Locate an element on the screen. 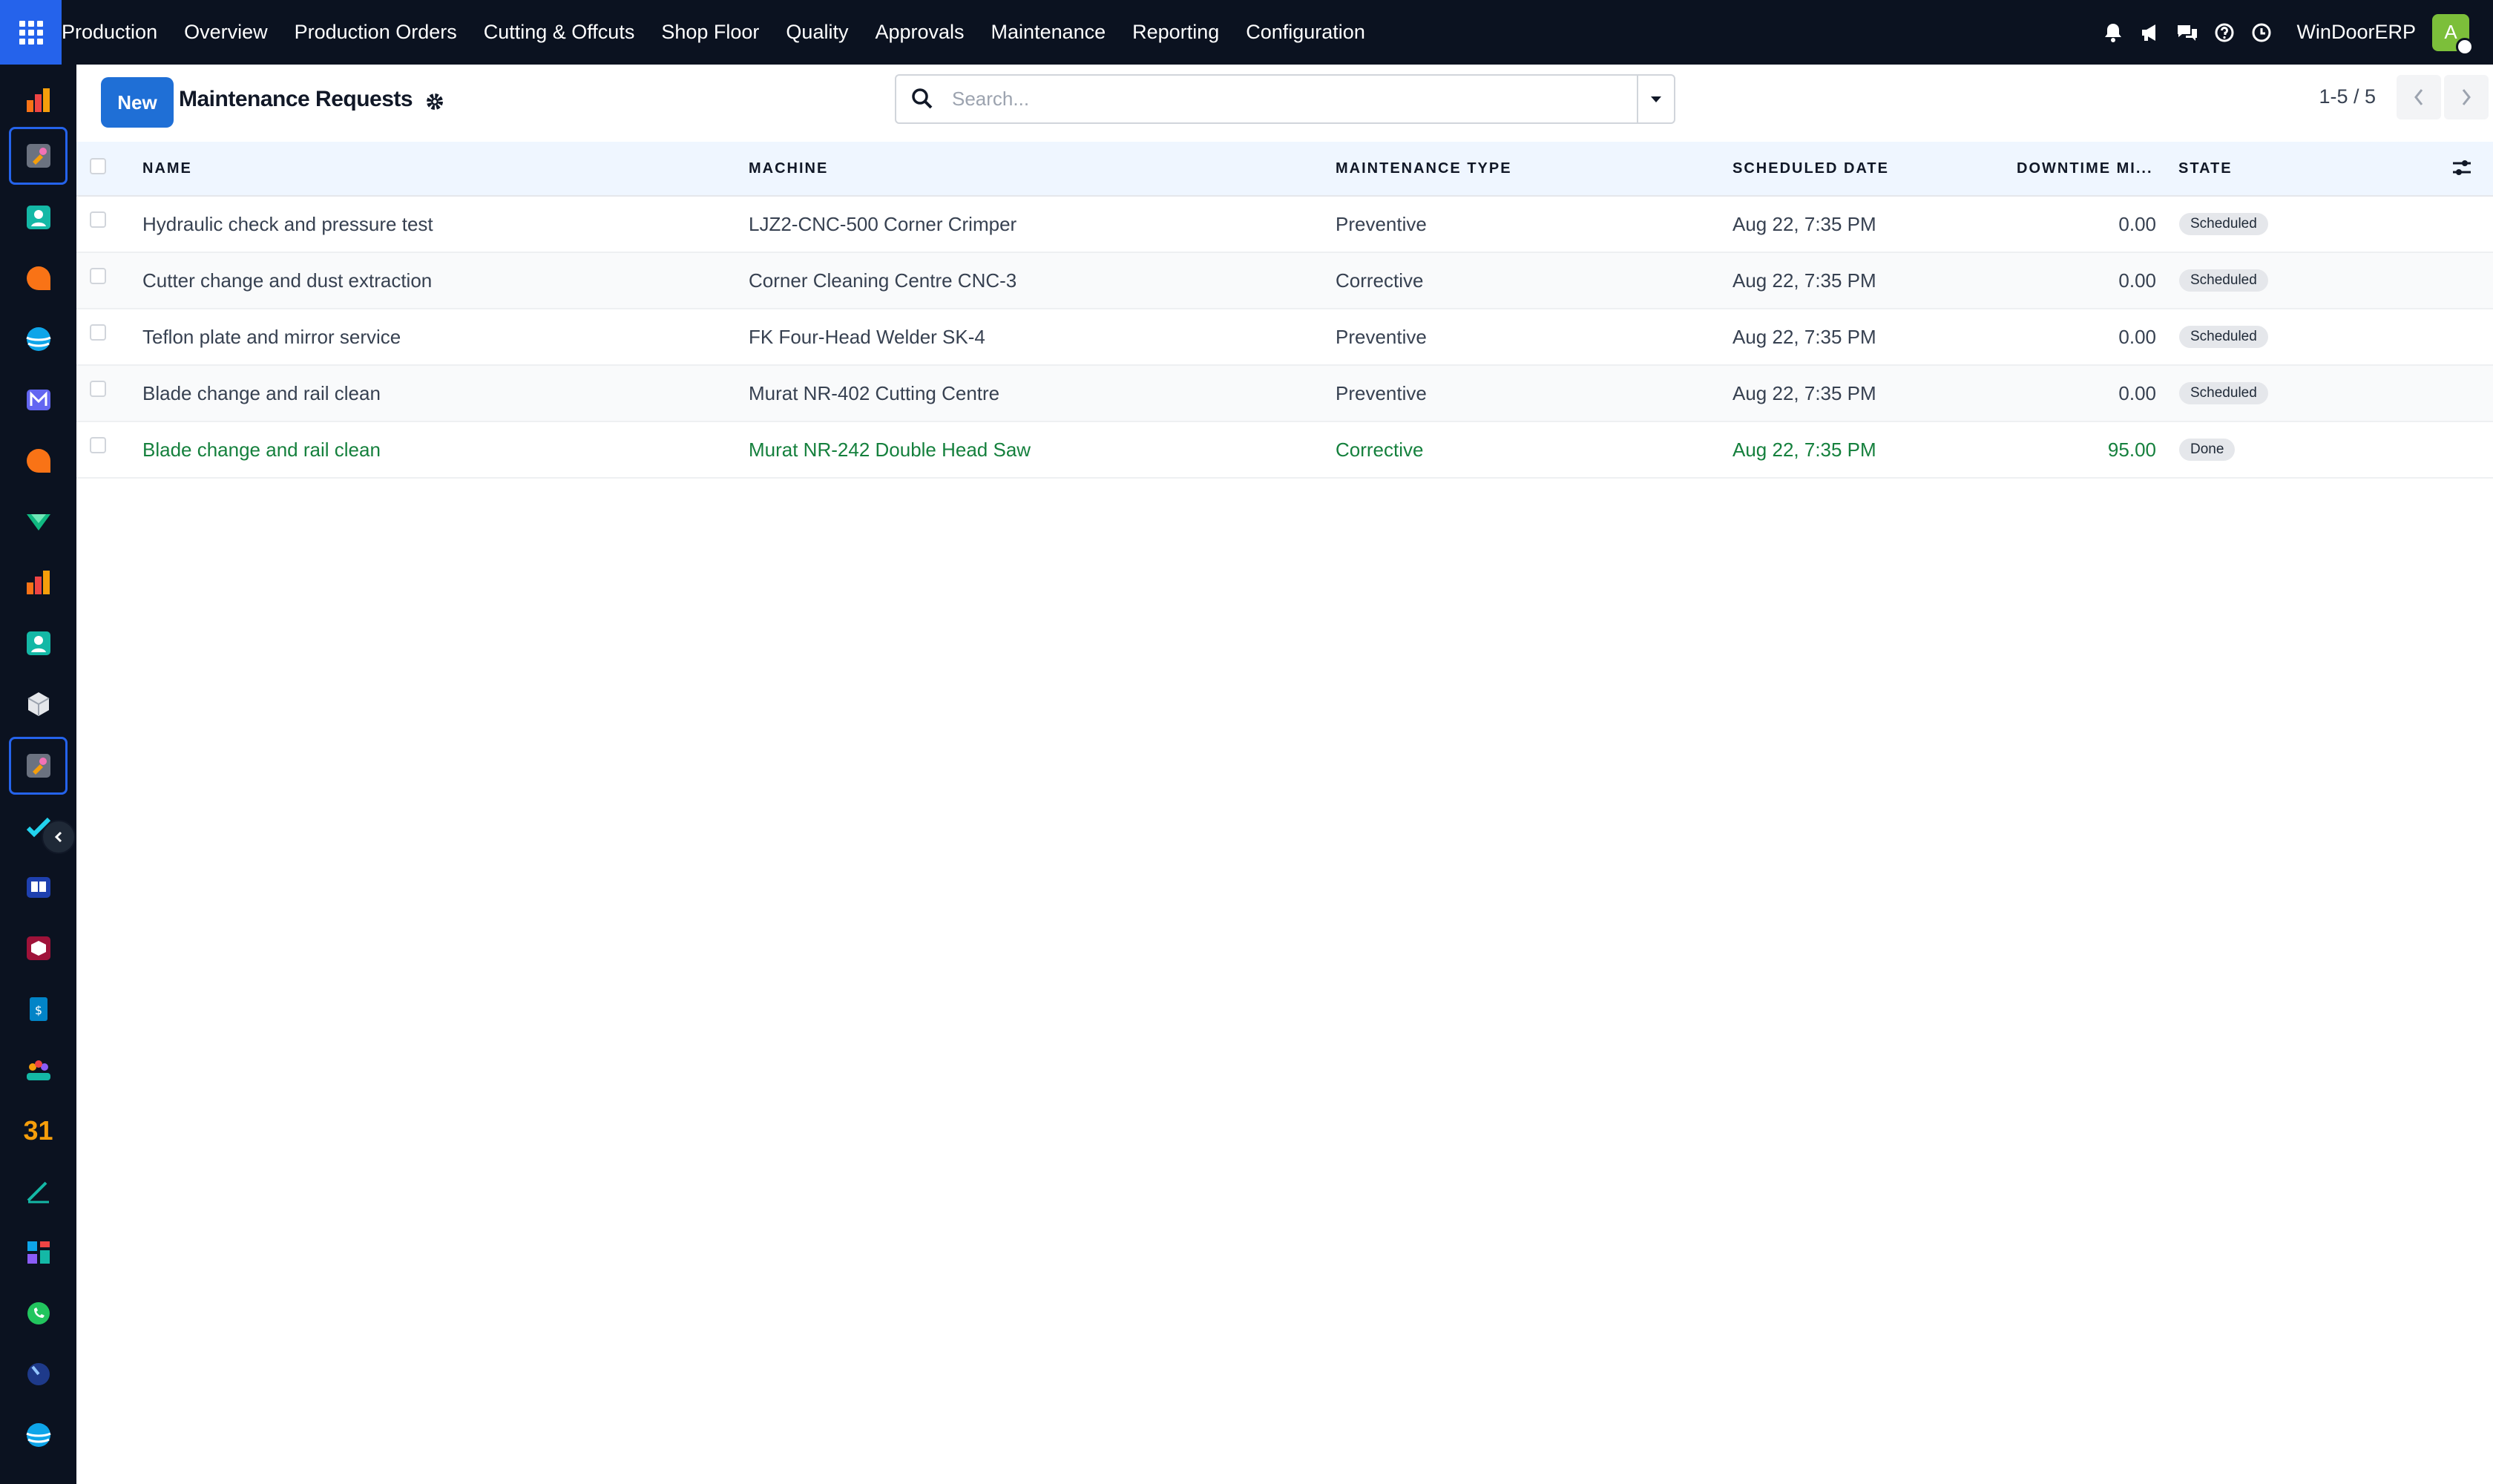 Image resolution: width=2493 pixels, height=1484 pixels. invoicing-app-icon: $ is located at coordinates (38, 1009).